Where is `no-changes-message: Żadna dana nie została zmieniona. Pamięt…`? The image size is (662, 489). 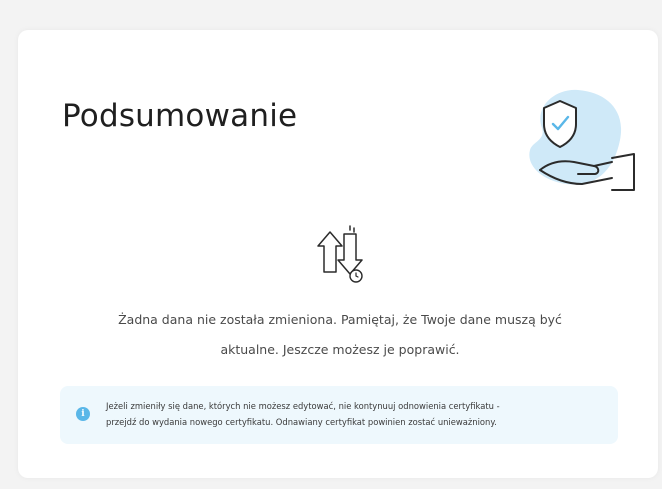
no-changes-message: Żadna dana nie została zmieniona. Pamięt… is located at coordinates (340, 335).